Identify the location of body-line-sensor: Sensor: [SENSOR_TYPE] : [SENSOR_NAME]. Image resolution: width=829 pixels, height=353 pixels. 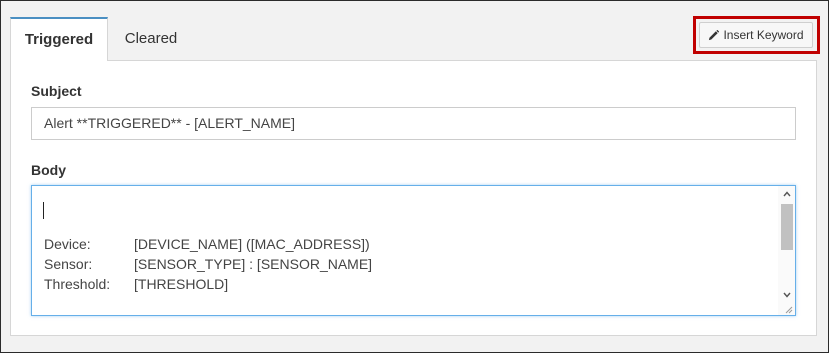
(208, 264).